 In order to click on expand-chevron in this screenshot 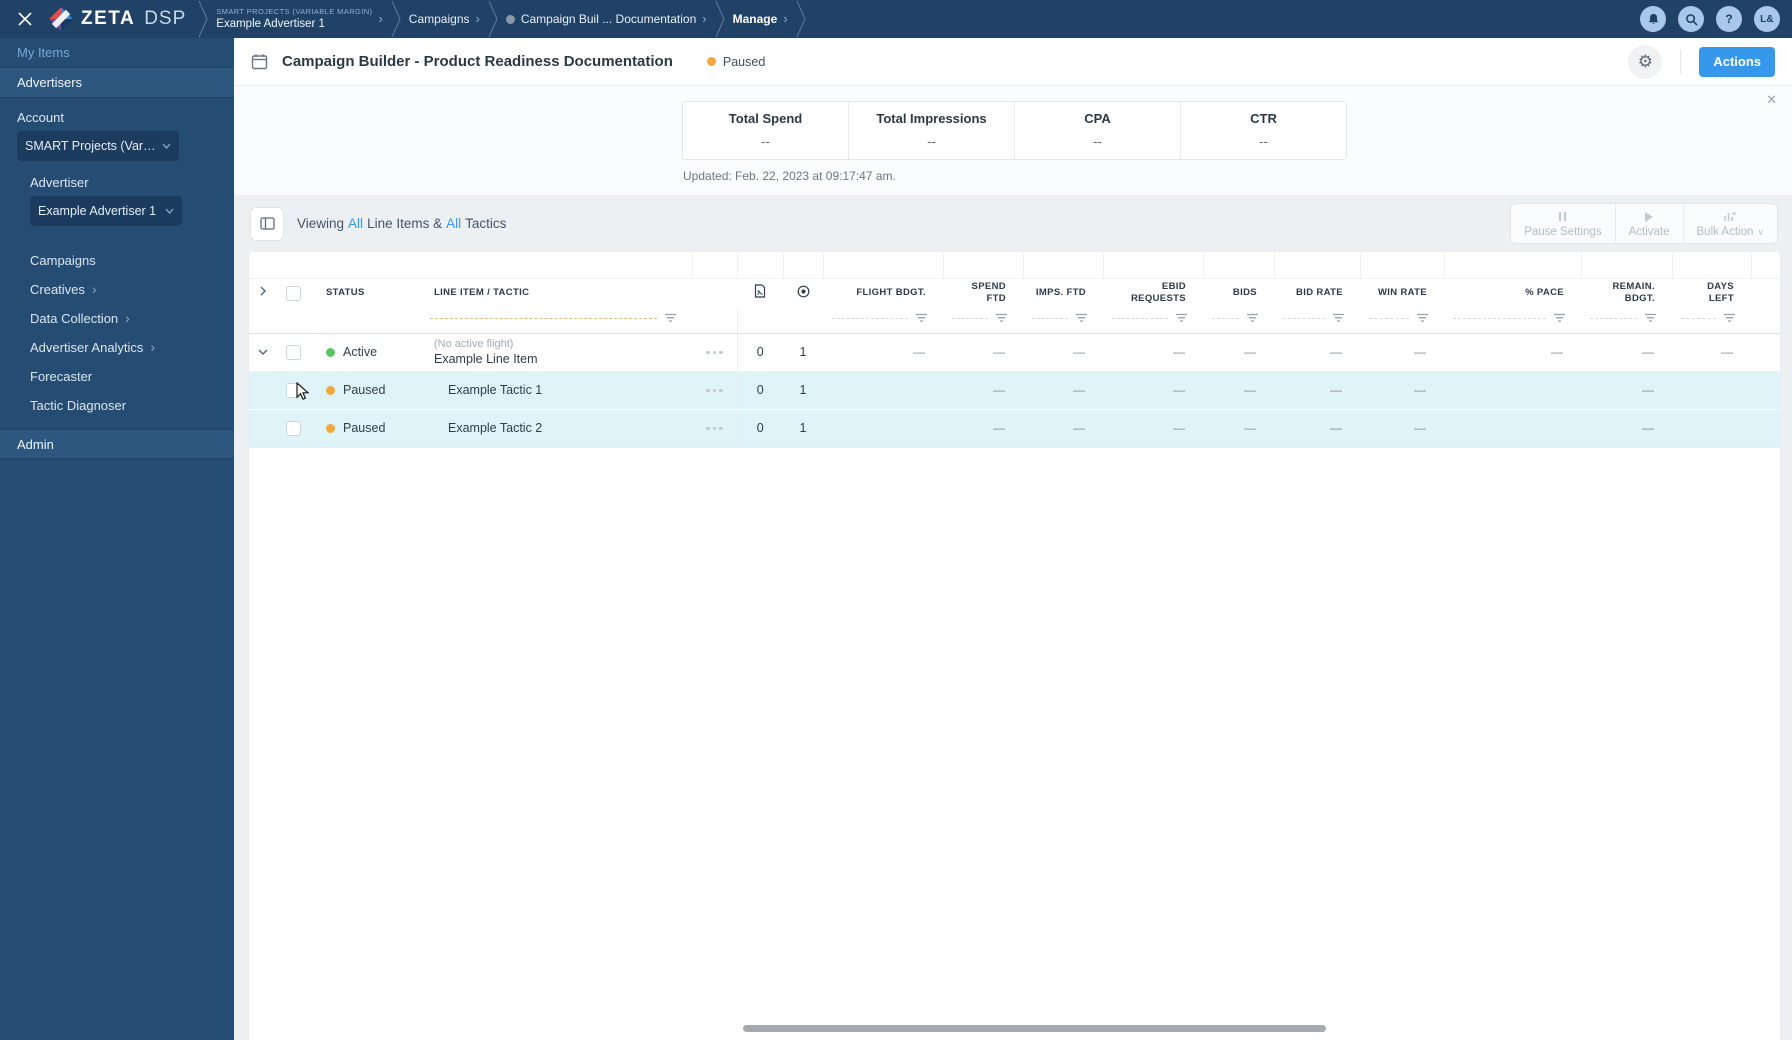, I will do `click(263, 352)`.